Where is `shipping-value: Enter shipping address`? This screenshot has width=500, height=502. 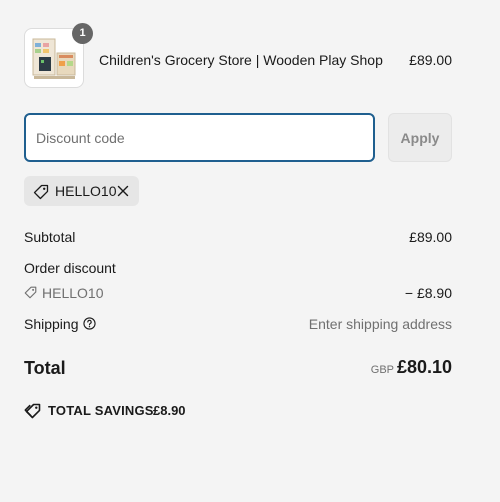
shipping-value: Enter shipping address is located at coordinates (380, 324).